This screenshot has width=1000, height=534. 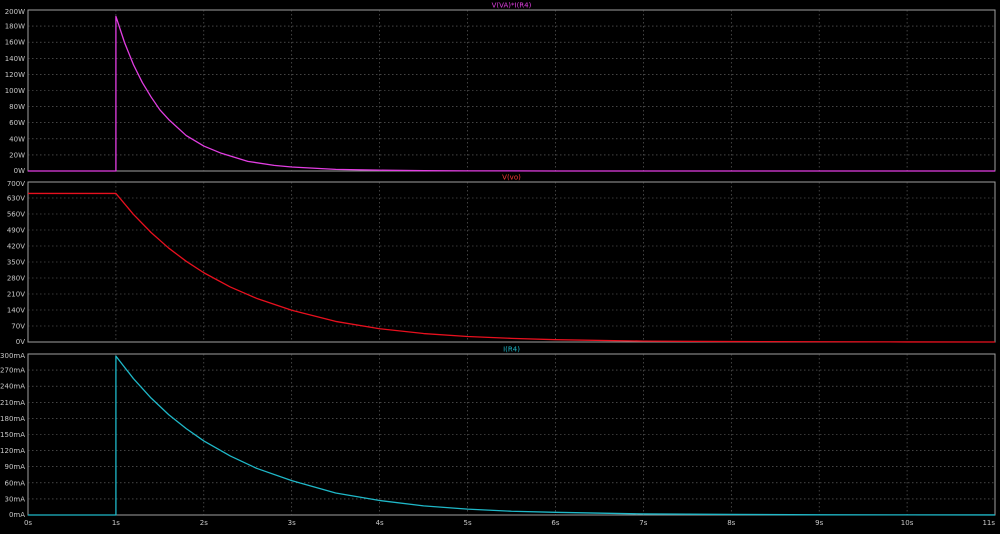 What do you see at coordinates (14, 467) in the screenshot?
I see `y-tick-label: 90mA` at bounding box center [14, 467].